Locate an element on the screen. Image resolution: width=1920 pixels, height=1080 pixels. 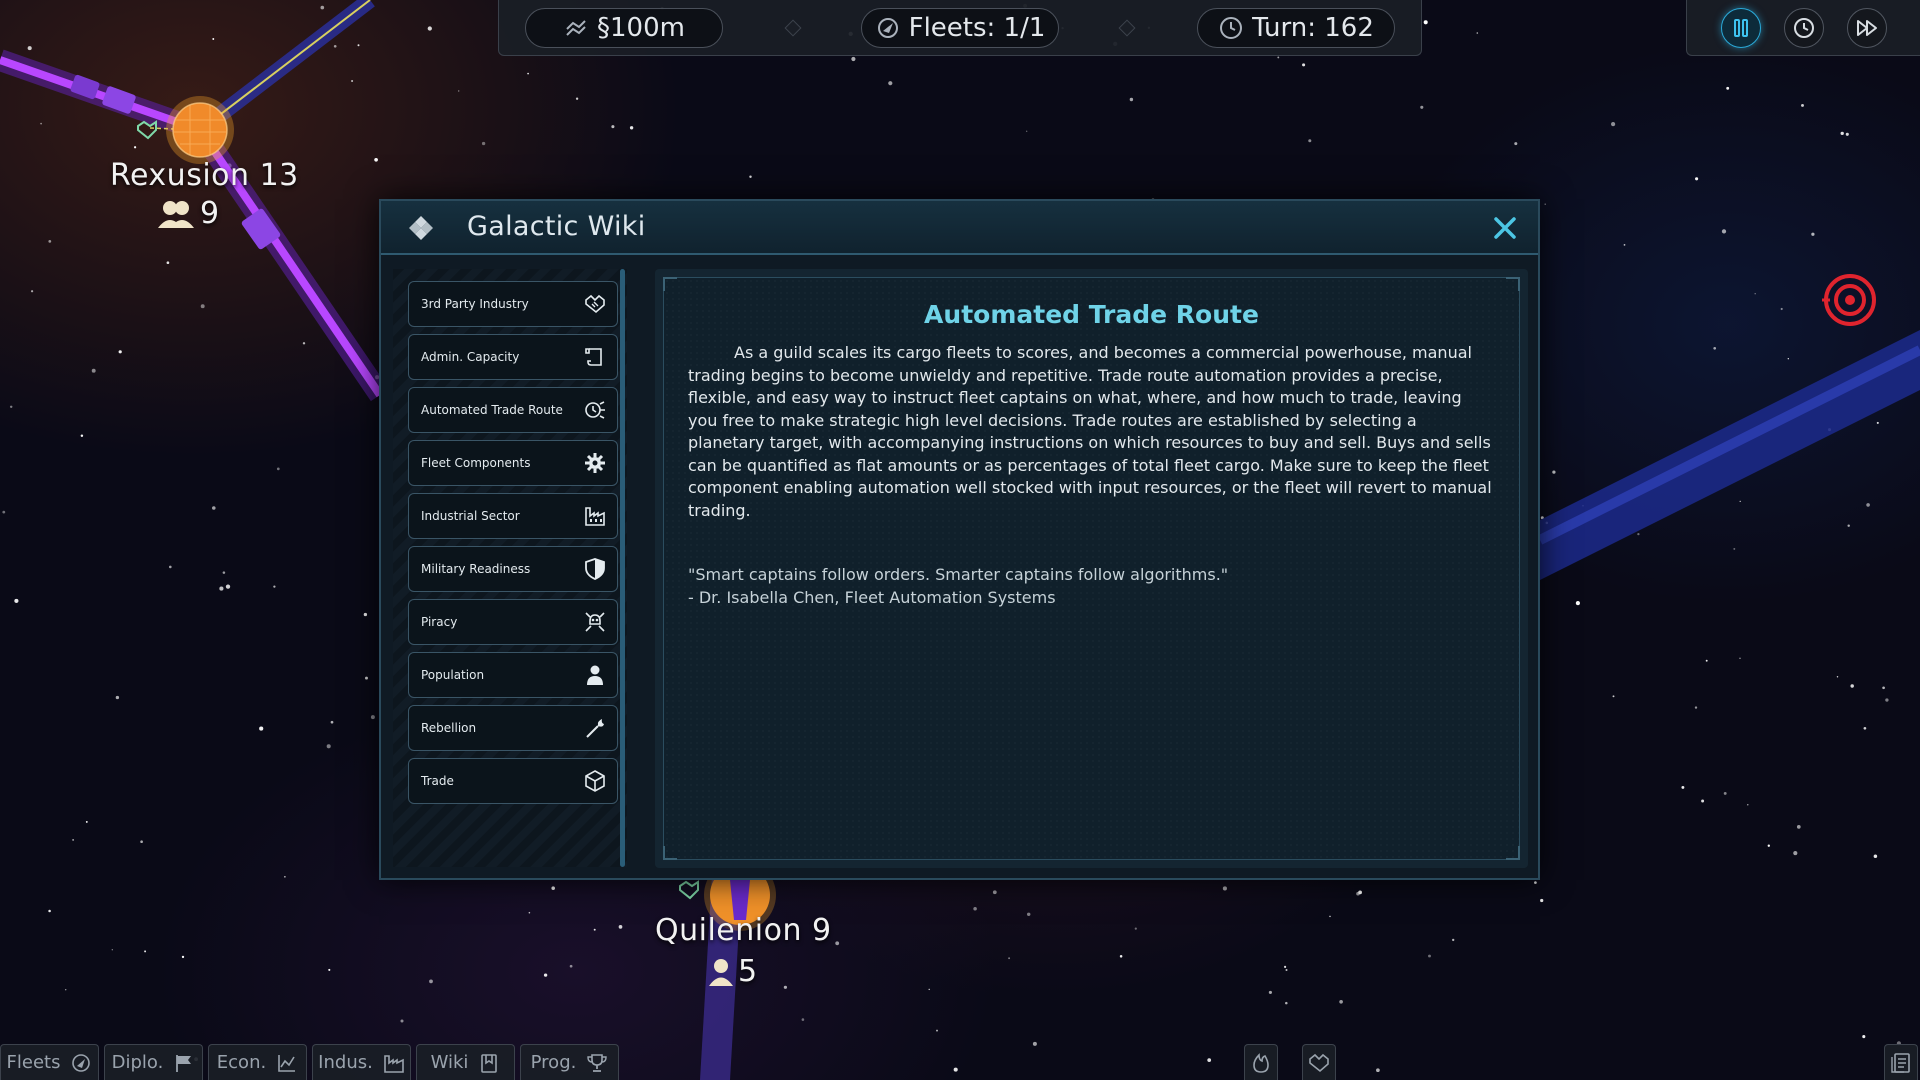
fast-forward-icon is located at coordinates (1867, 28).